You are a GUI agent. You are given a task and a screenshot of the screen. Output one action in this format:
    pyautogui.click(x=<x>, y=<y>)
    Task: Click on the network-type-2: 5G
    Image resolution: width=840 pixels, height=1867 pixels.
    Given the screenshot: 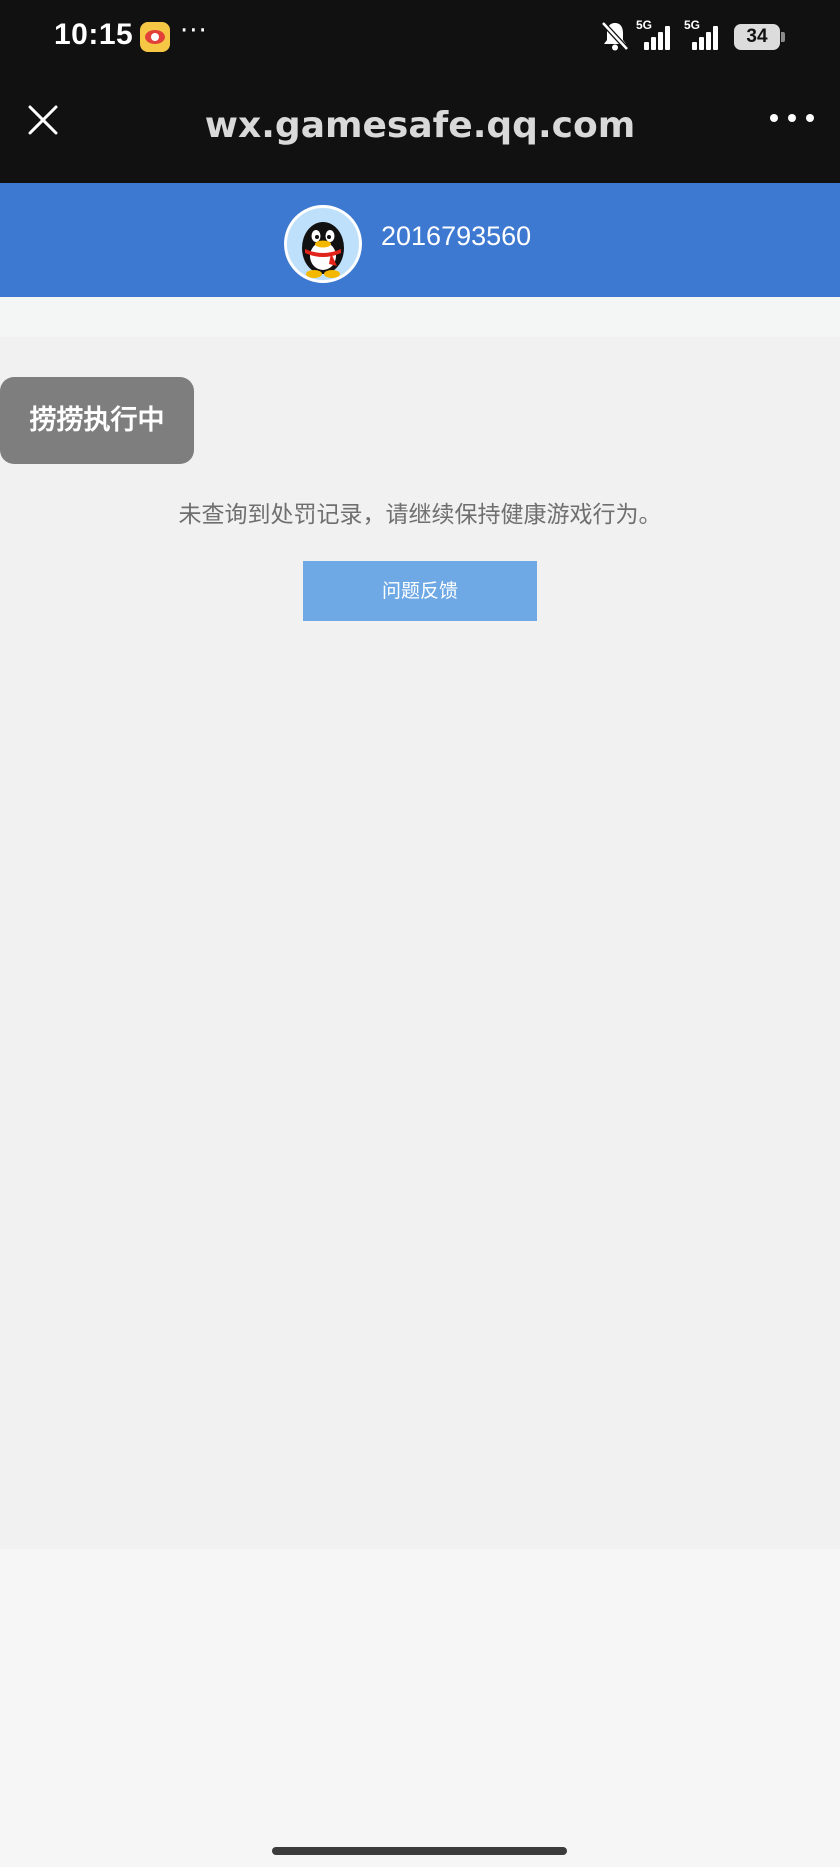 What is the action you would take?
    pyautogui.click(x=692, y=25)
    